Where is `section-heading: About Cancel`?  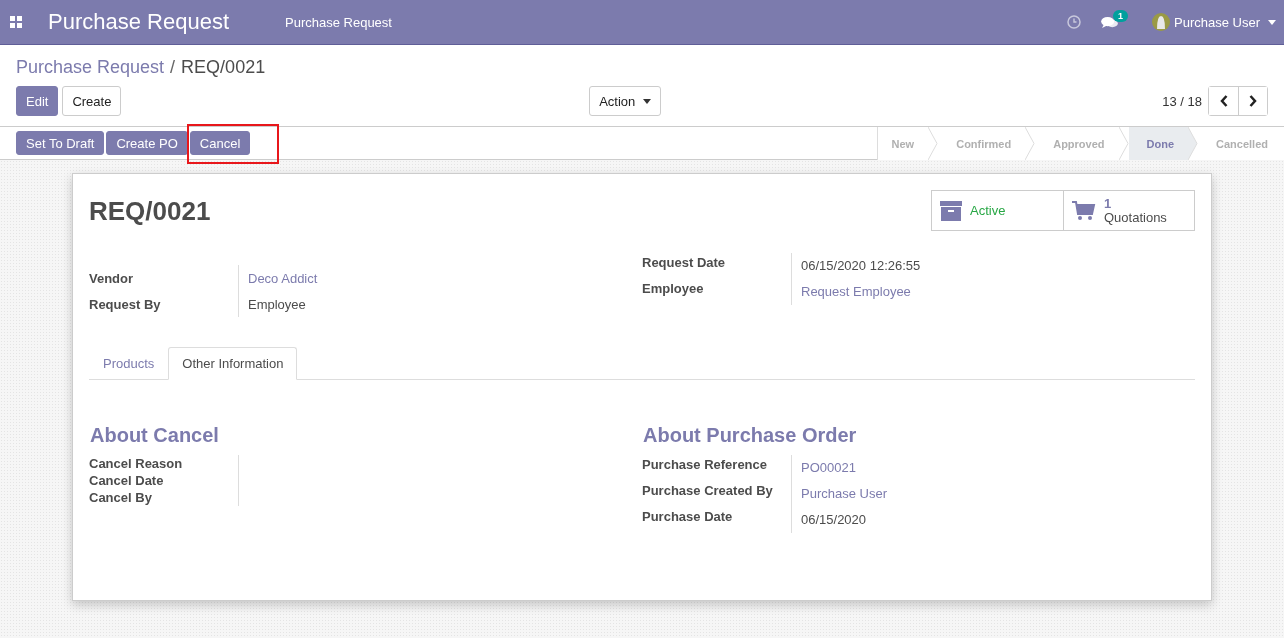
section-heading: About Cancel is located at coordinates (155, 435).